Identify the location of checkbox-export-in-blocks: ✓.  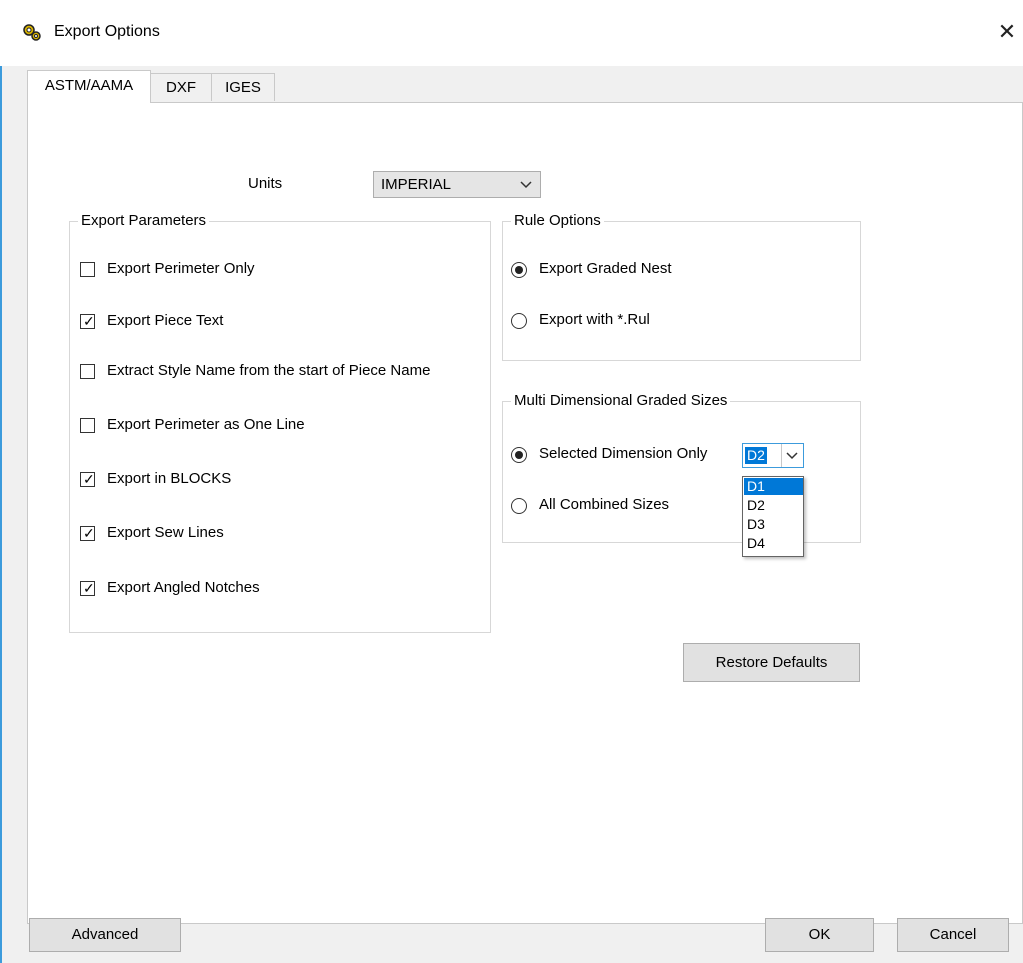
(87, 479).